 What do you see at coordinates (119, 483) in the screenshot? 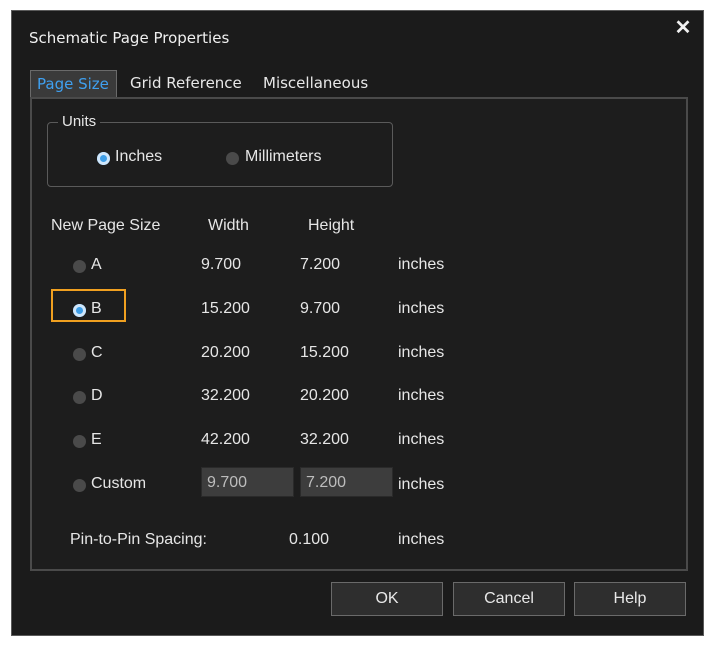
I see `size-custom-label: Custom` at bounding box center [119, 483].